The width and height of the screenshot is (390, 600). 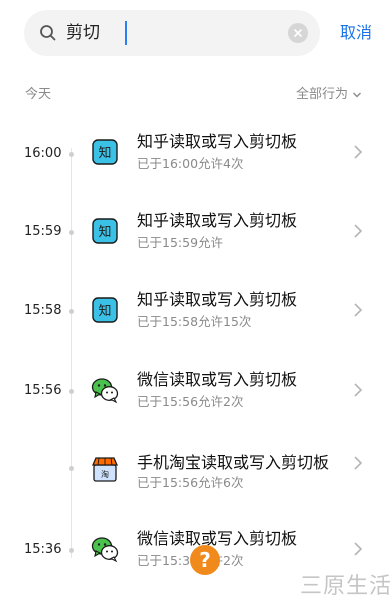 What do you see at coordinates (180, 242) in the screenshot?
I see `entry-subtitle: 已于15:59允许` at bounding box center [180, 242].